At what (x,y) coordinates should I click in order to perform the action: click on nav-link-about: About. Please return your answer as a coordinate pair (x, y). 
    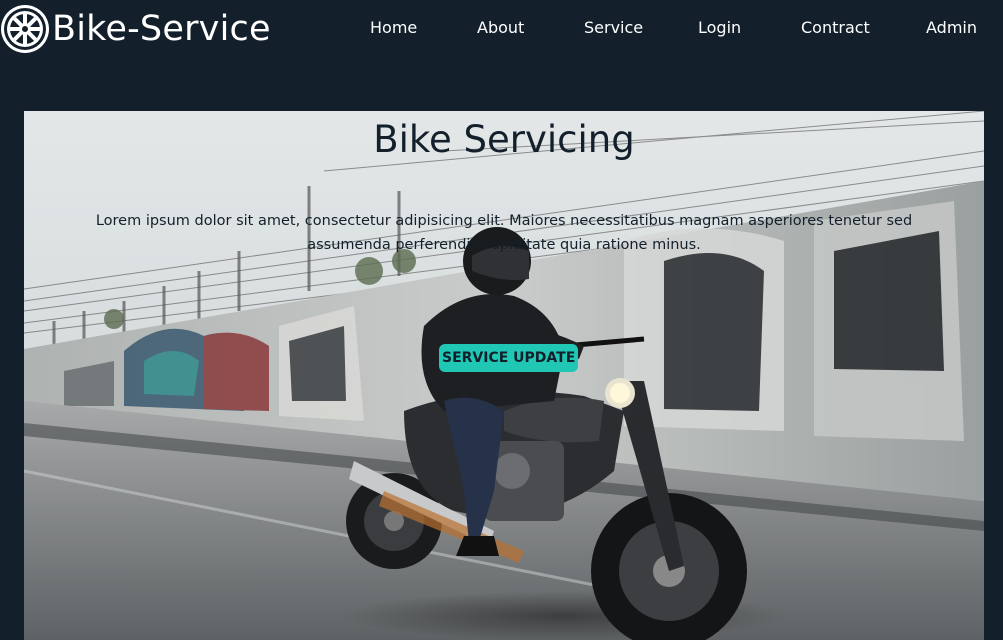
    Looking at the image, I should click on (500, 27).